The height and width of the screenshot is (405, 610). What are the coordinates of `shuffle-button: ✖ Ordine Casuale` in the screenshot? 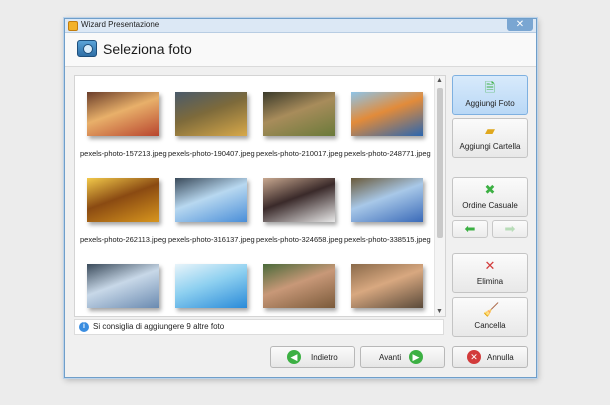 It's located at (490, 197).